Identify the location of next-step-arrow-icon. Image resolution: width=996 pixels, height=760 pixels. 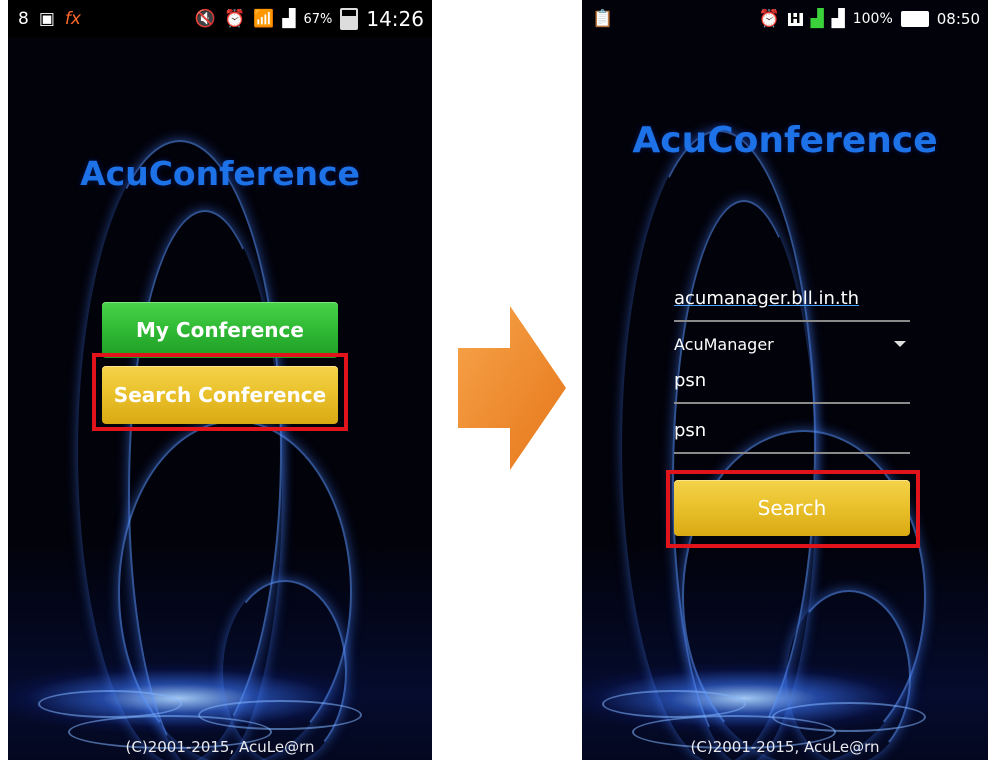
(512, 388).